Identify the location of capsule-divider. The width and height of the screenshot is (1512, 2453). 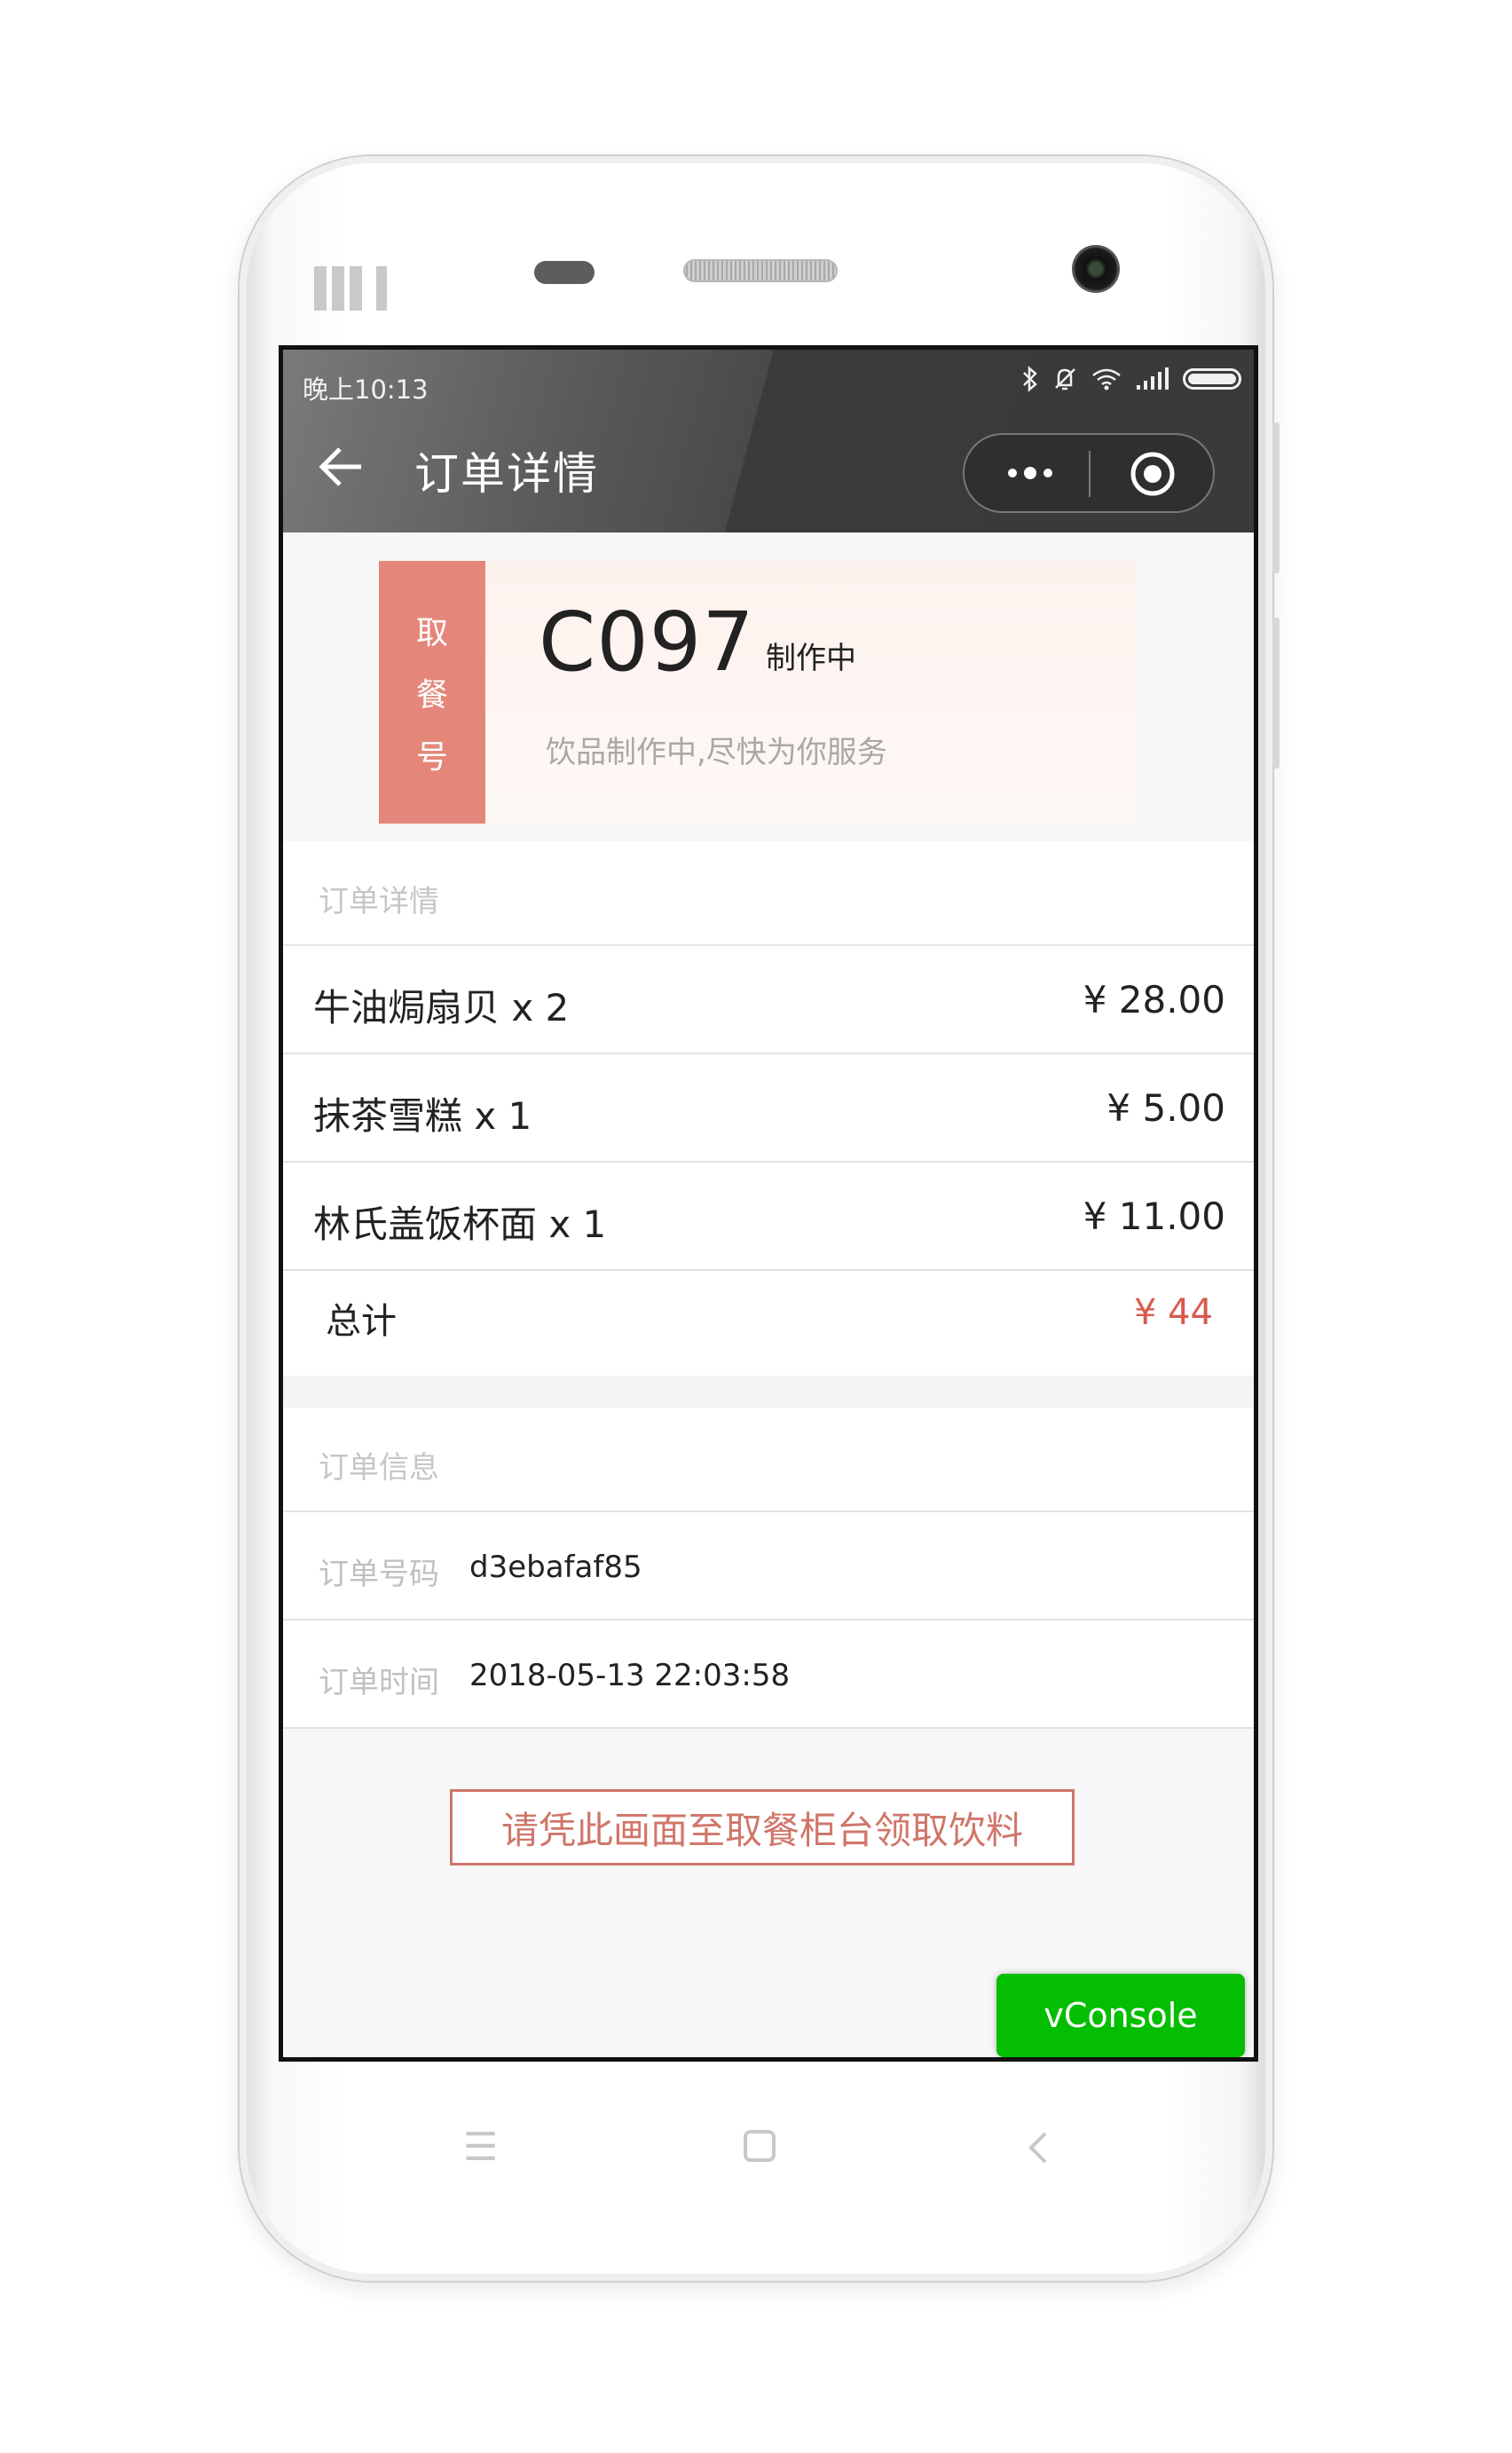
(1090, 474).